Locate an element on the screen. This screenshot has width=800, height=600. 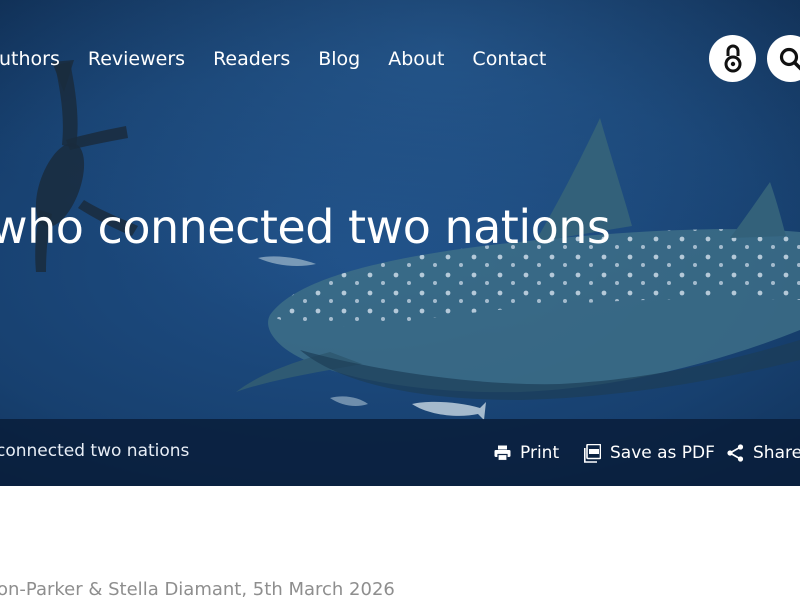
open-access-button is located at coordinates (732, 58).